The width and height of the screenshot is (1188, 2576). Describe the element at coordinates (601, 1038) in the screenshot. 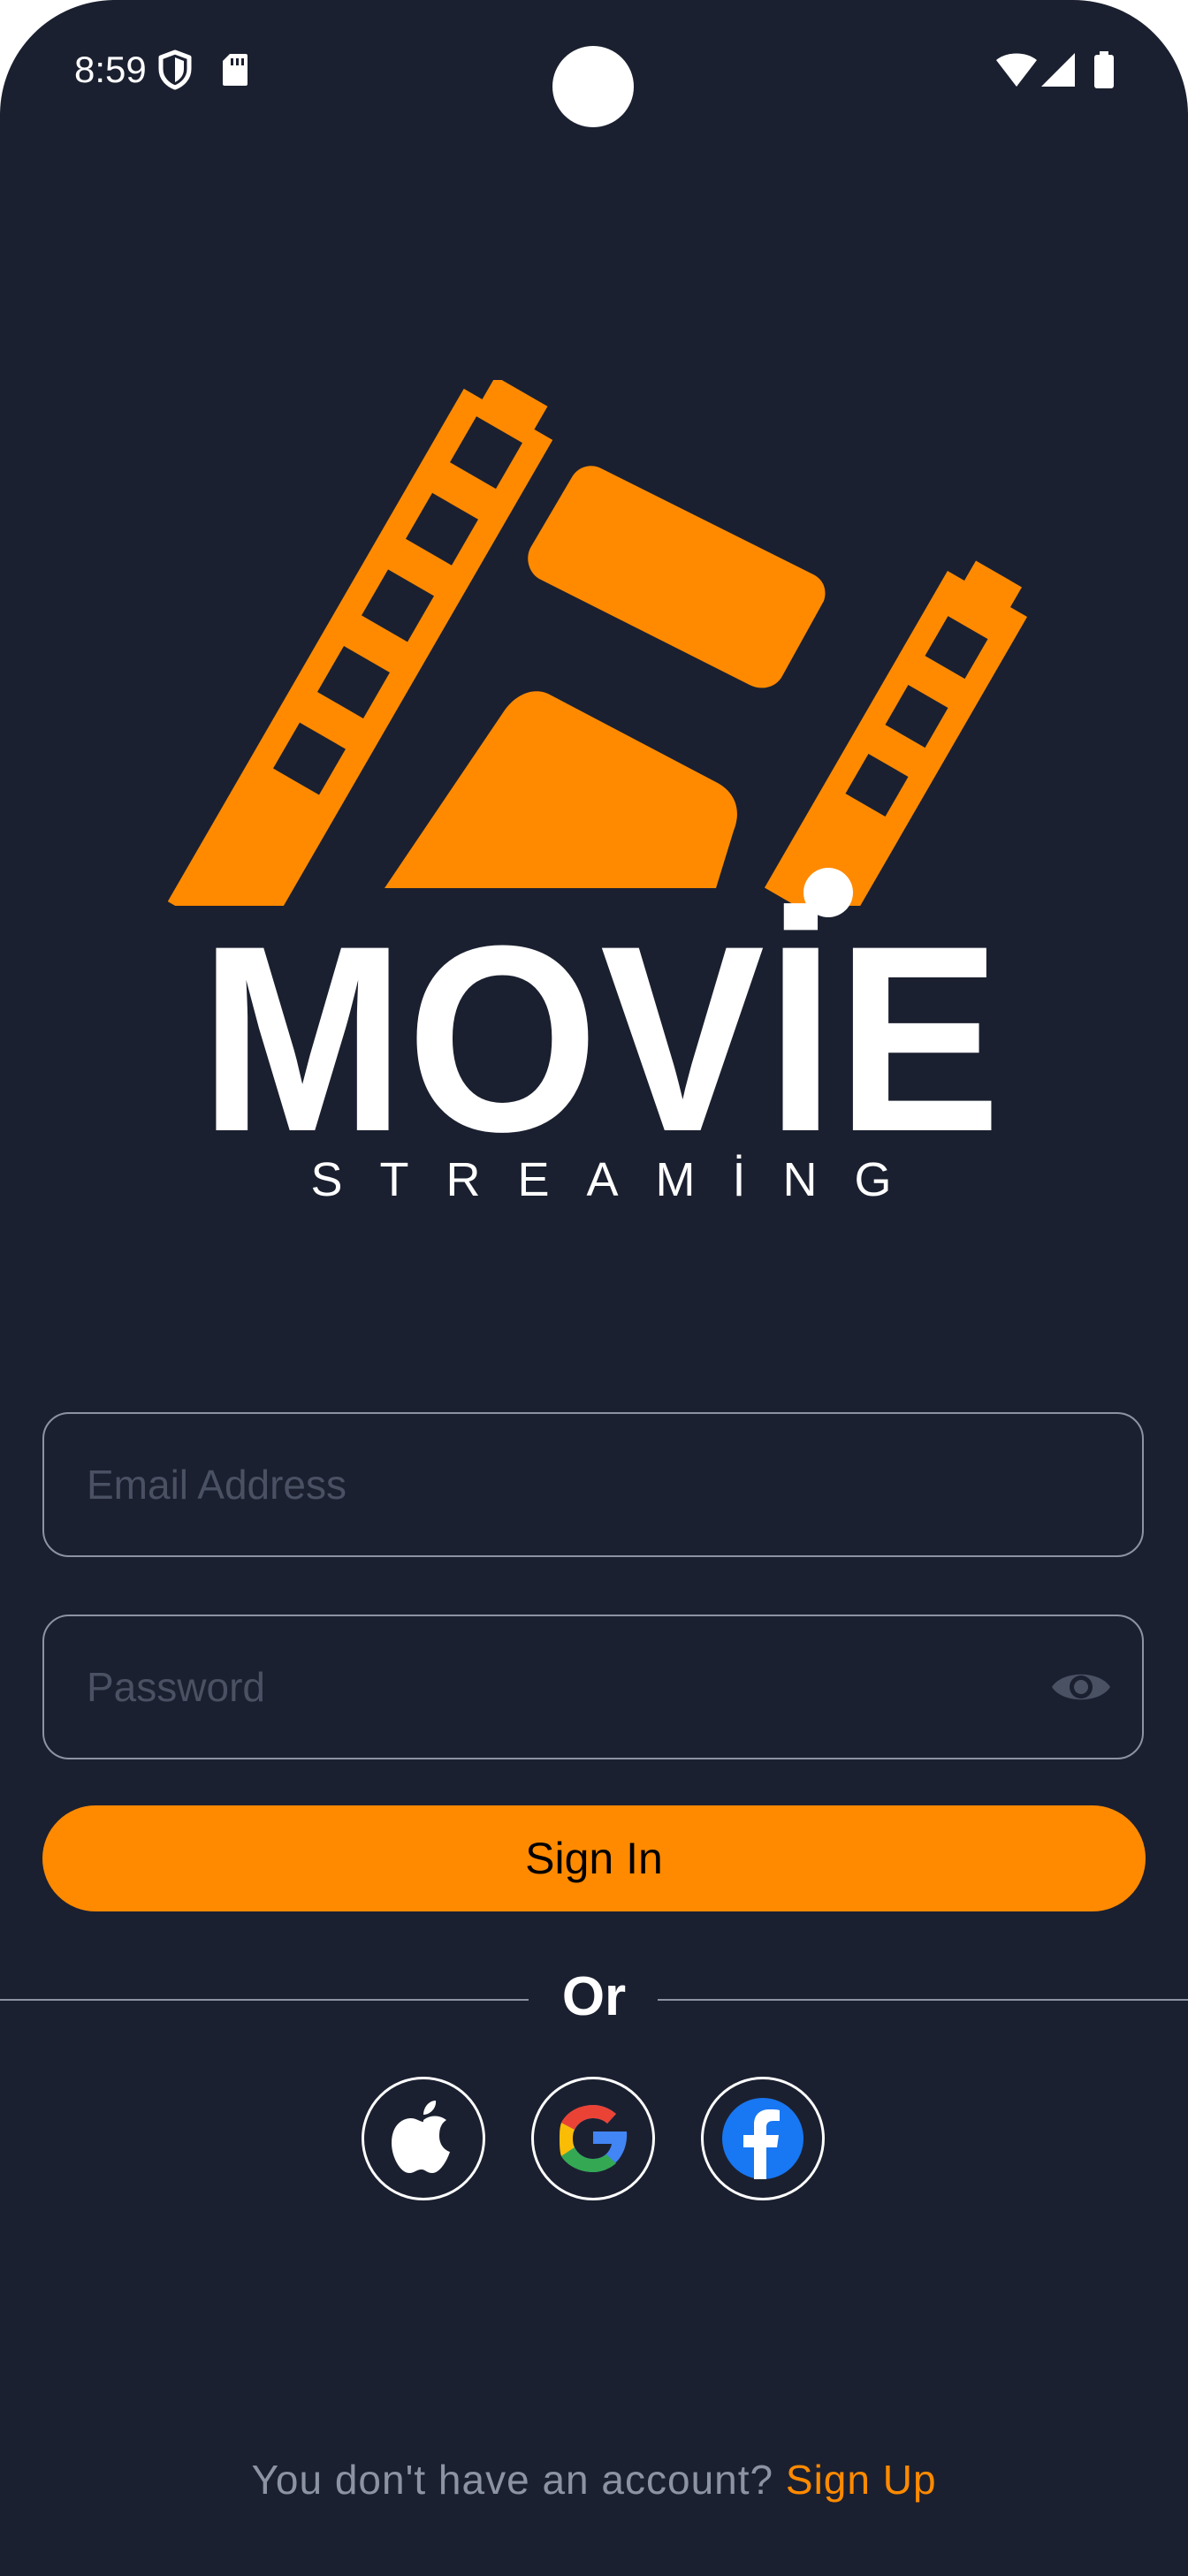

I see `logo-title: MOVİE` at that location.